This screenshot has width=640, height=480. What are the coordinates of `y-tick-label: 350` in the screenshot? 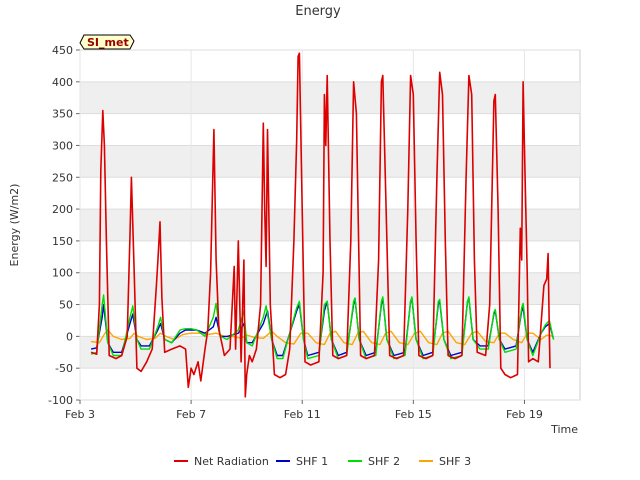 It's located at (62, 114).